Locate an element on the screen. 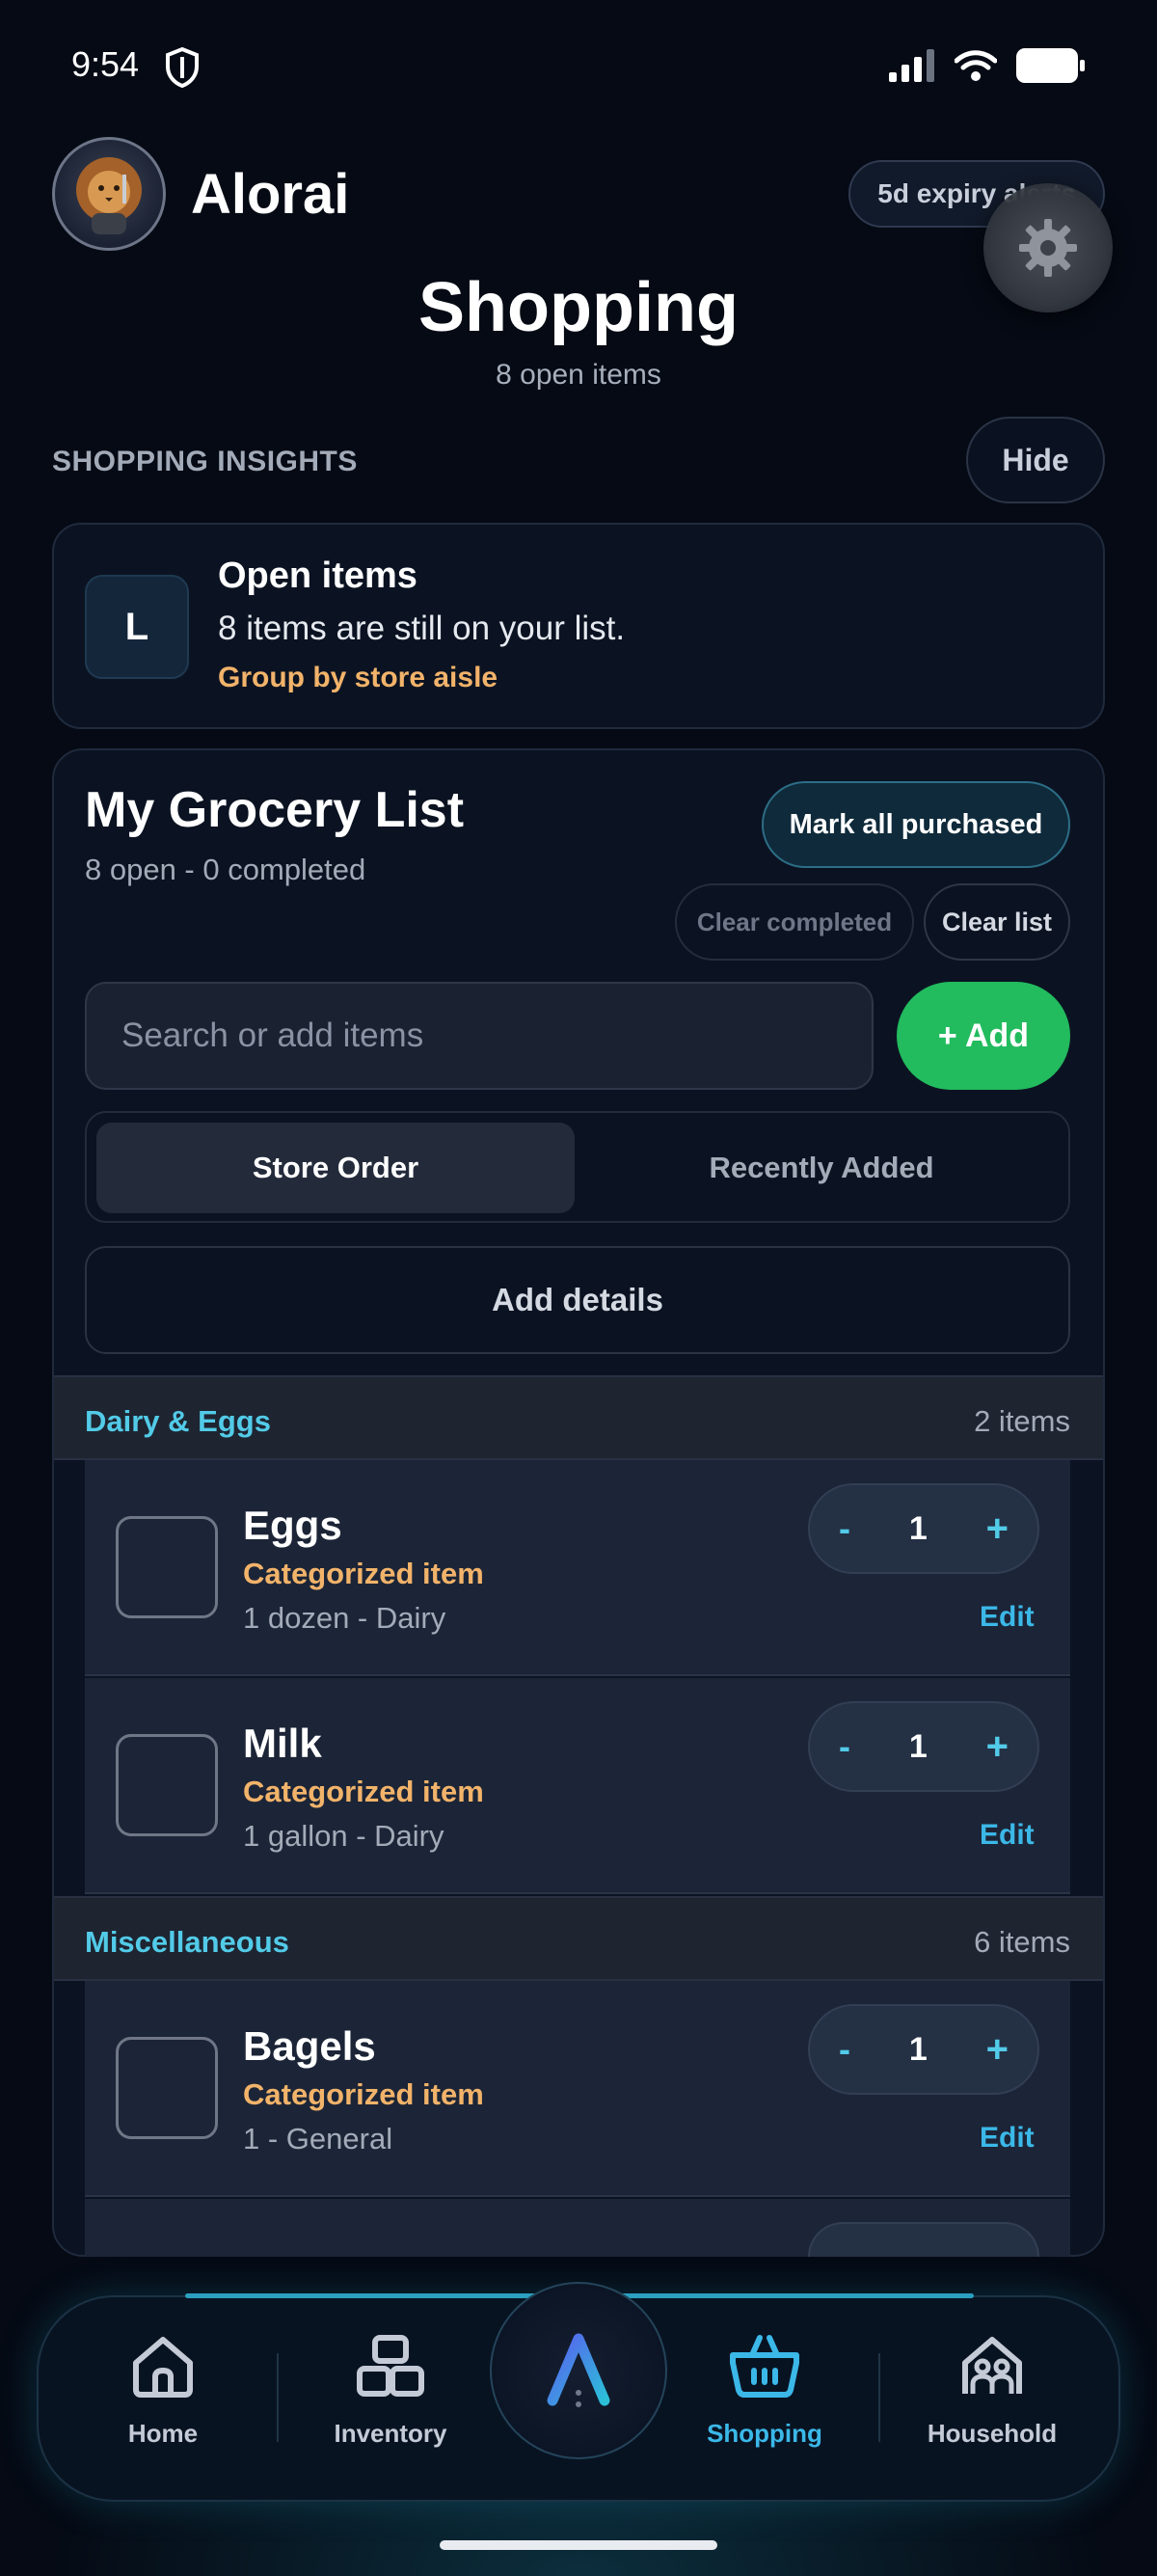  battery-icon is located at coordinates (1051, 68).